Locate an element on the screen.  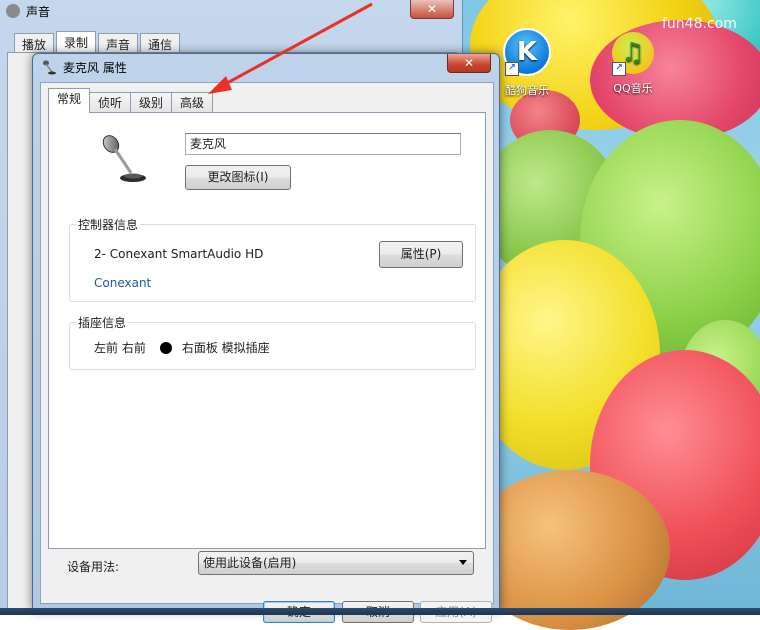
device-usage-value: 使用此设备(启用) is located at coordinates (250, 563).